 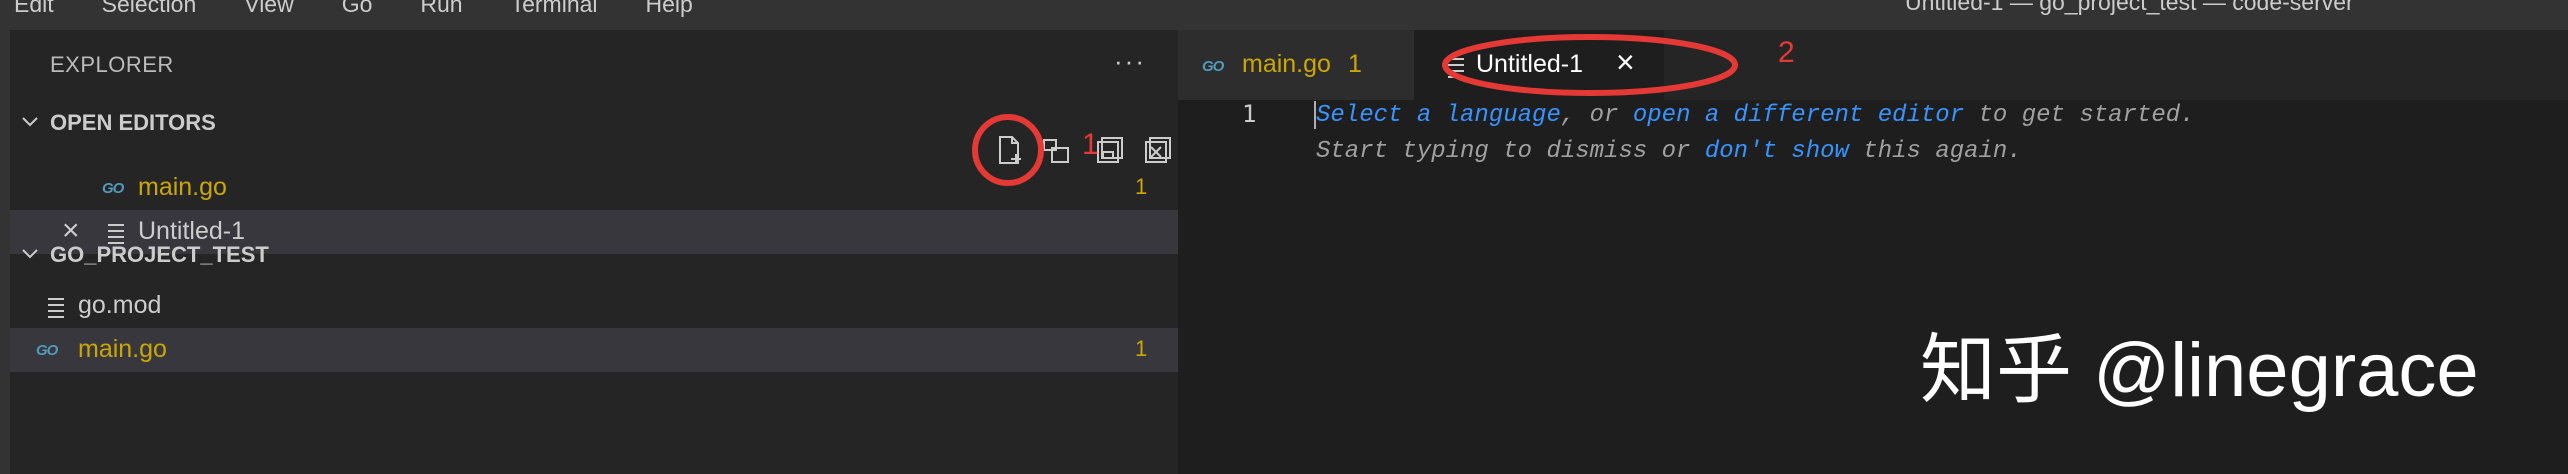 I want to click on text-file-icon, so click(x=56, y=310).